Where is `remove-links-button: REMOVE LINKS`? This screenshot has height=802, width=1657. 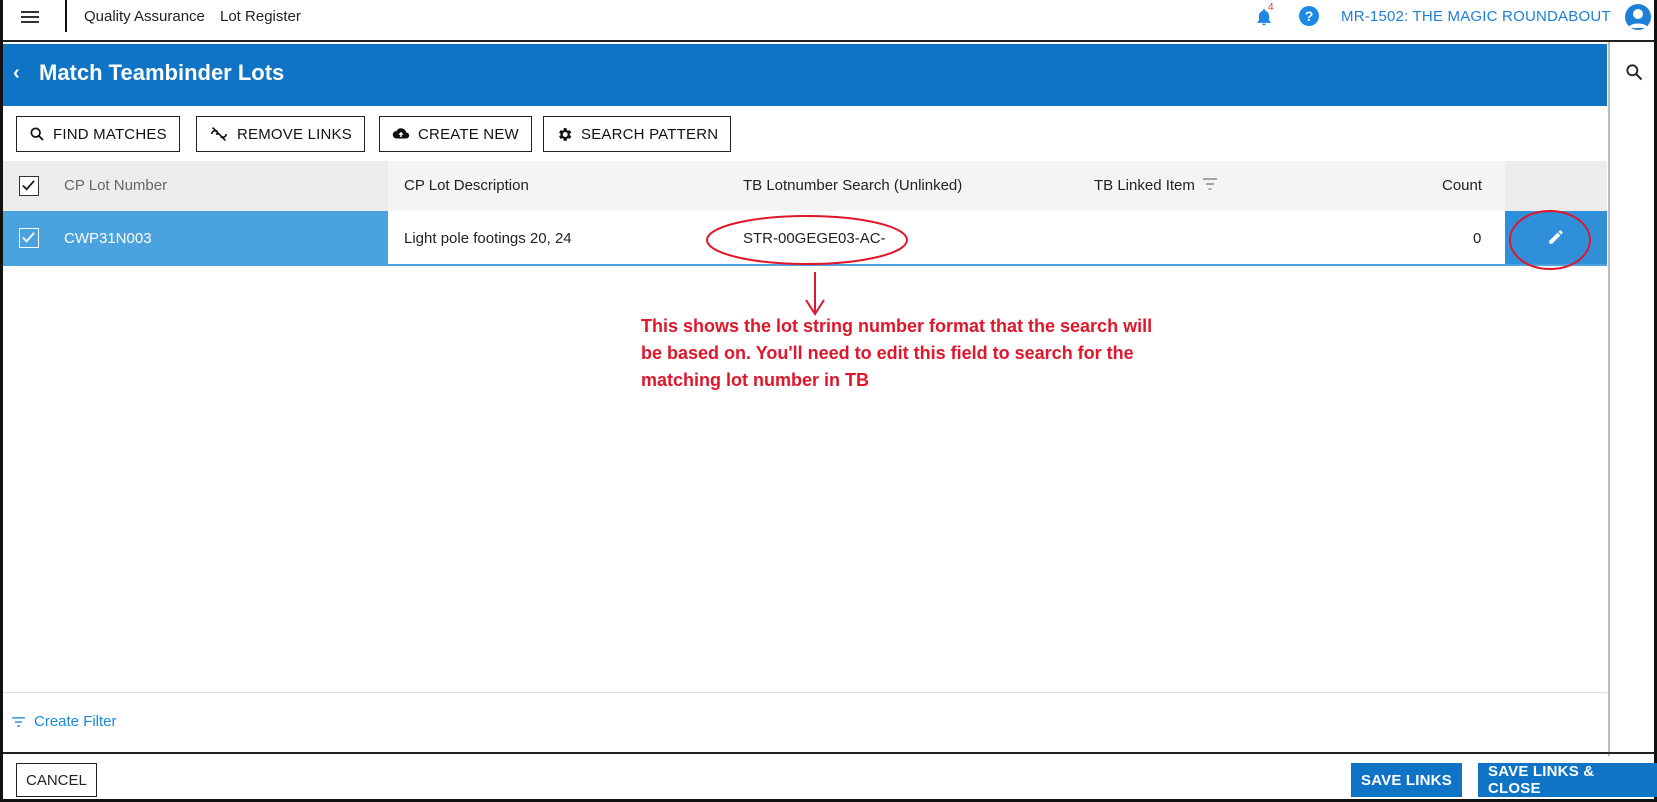
remove-links-button: REMOVE LINKS is located at coordinates (280, 134).